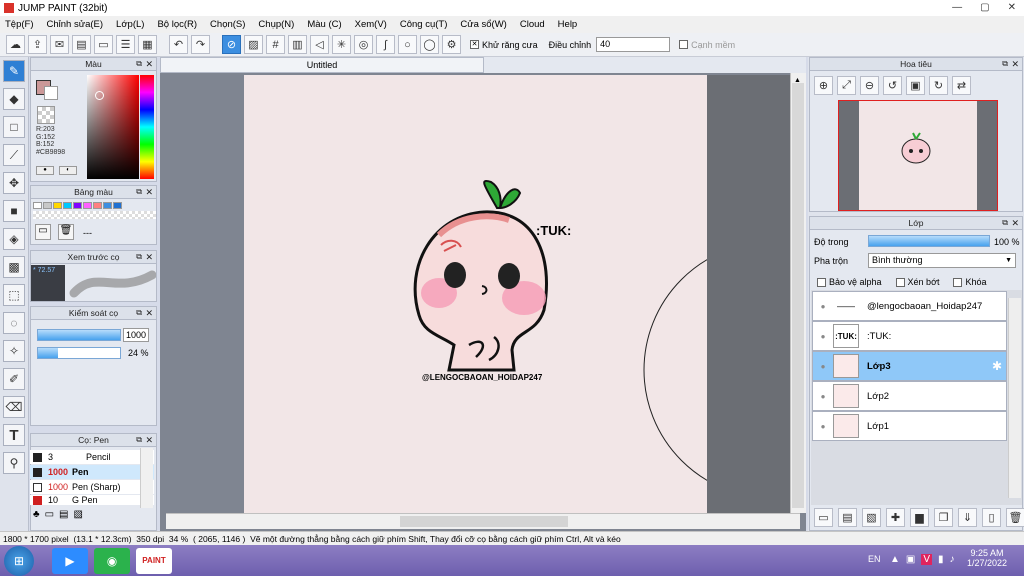 This screenshot has height=576, width=1024. Describe the element at coordinates (14, 295) in the screenshot. I see `marquee-tool-icon: ⬚` at that location.